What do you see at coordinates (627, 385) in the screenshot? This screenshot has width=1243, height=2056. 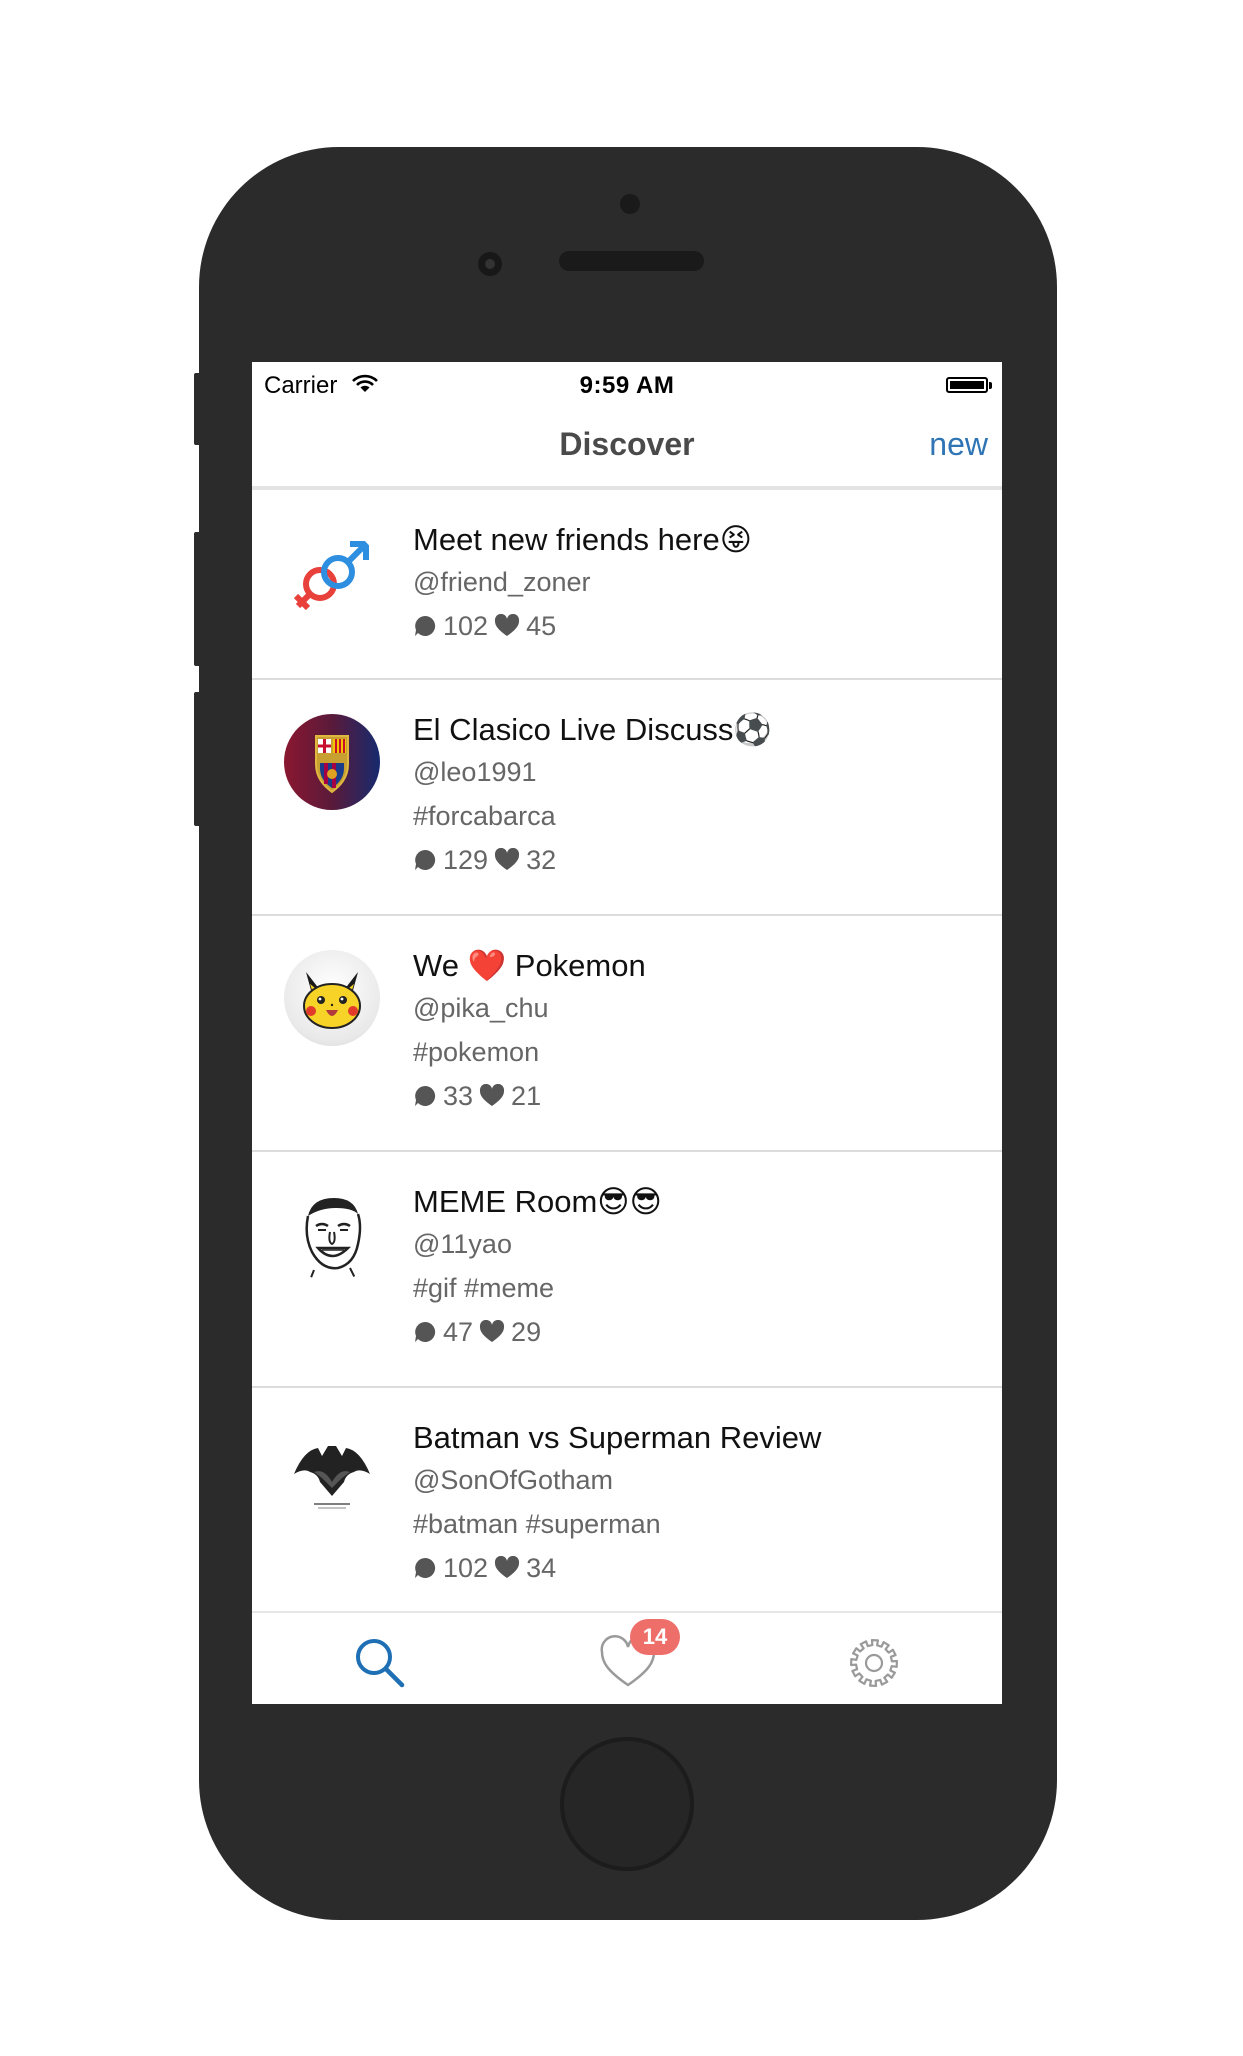 I see `clock: 9:59 AM` at bounding box center [627, 385].